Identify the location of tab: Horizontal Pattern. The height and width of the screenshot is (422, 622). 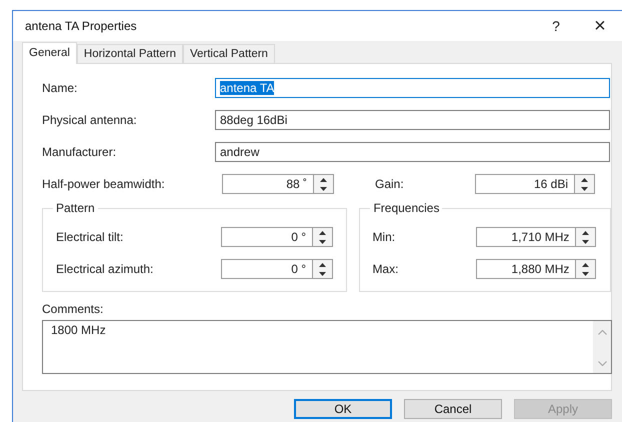
(129, 53).